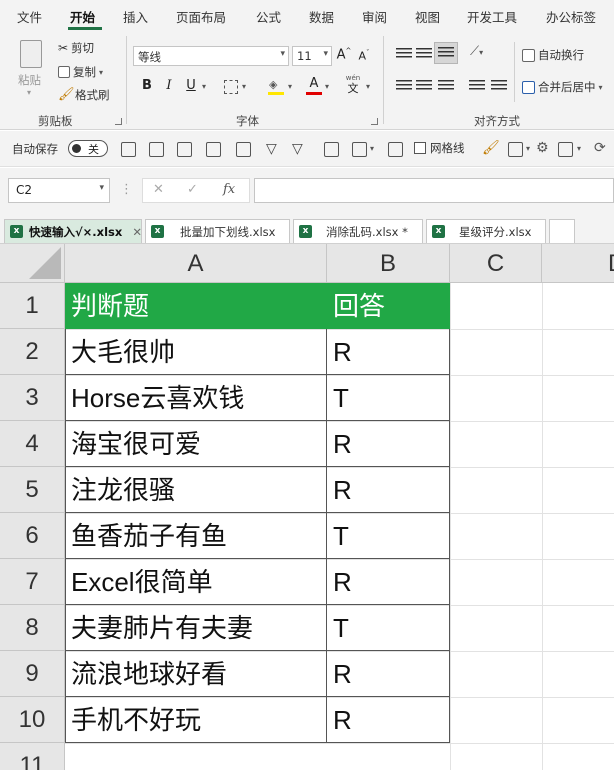 The width and height of the screenshot is (614, 770). I want to click on cell-b8: T, so click(388, 628).